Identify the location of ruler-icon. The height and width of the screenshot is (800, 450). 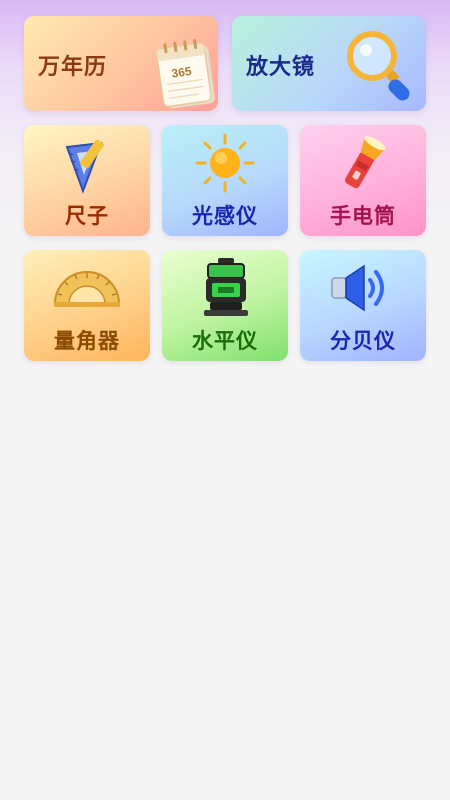
(87, 166).